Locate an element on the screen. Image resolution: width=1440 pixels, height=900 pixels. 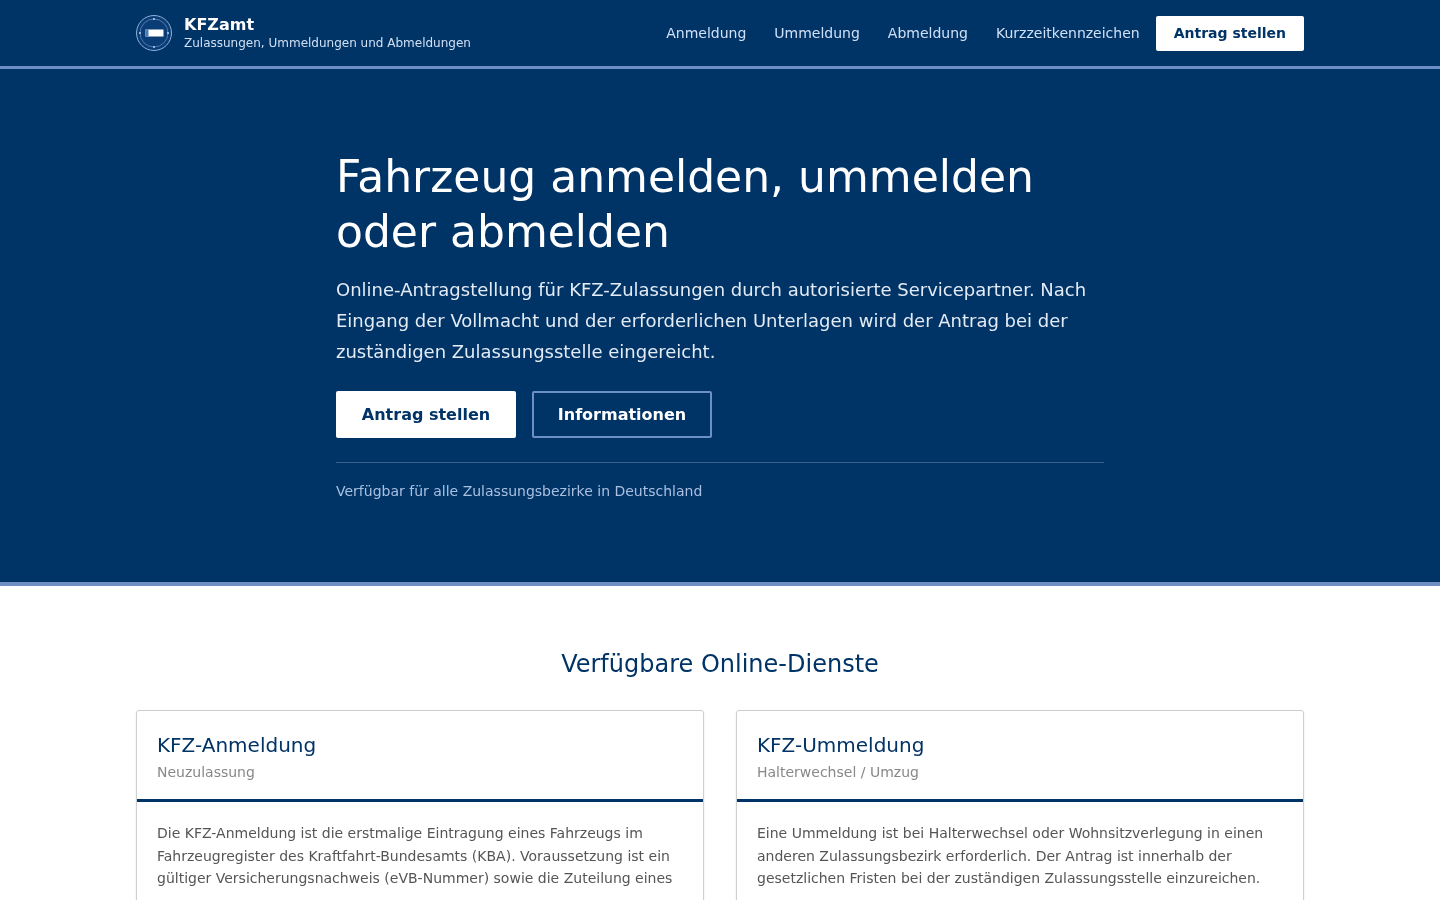
nav-link: Abmeldung is located at coordinates (927, 33).